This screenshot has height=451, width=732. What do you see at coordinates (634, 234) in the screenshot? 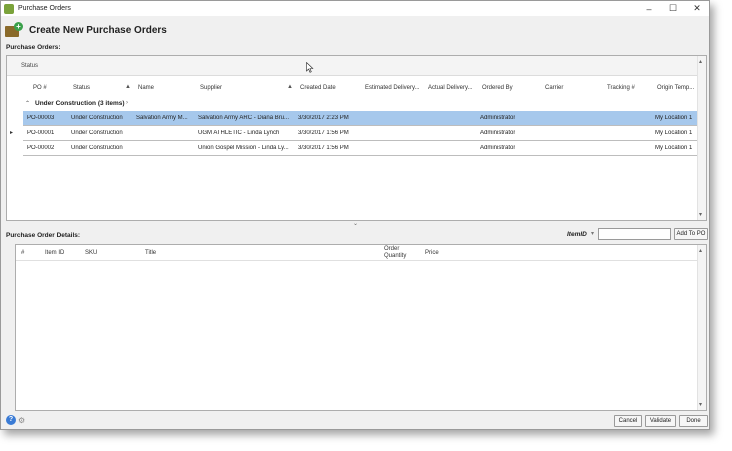
I see `item-id-input` at bounding box center [634, 234].